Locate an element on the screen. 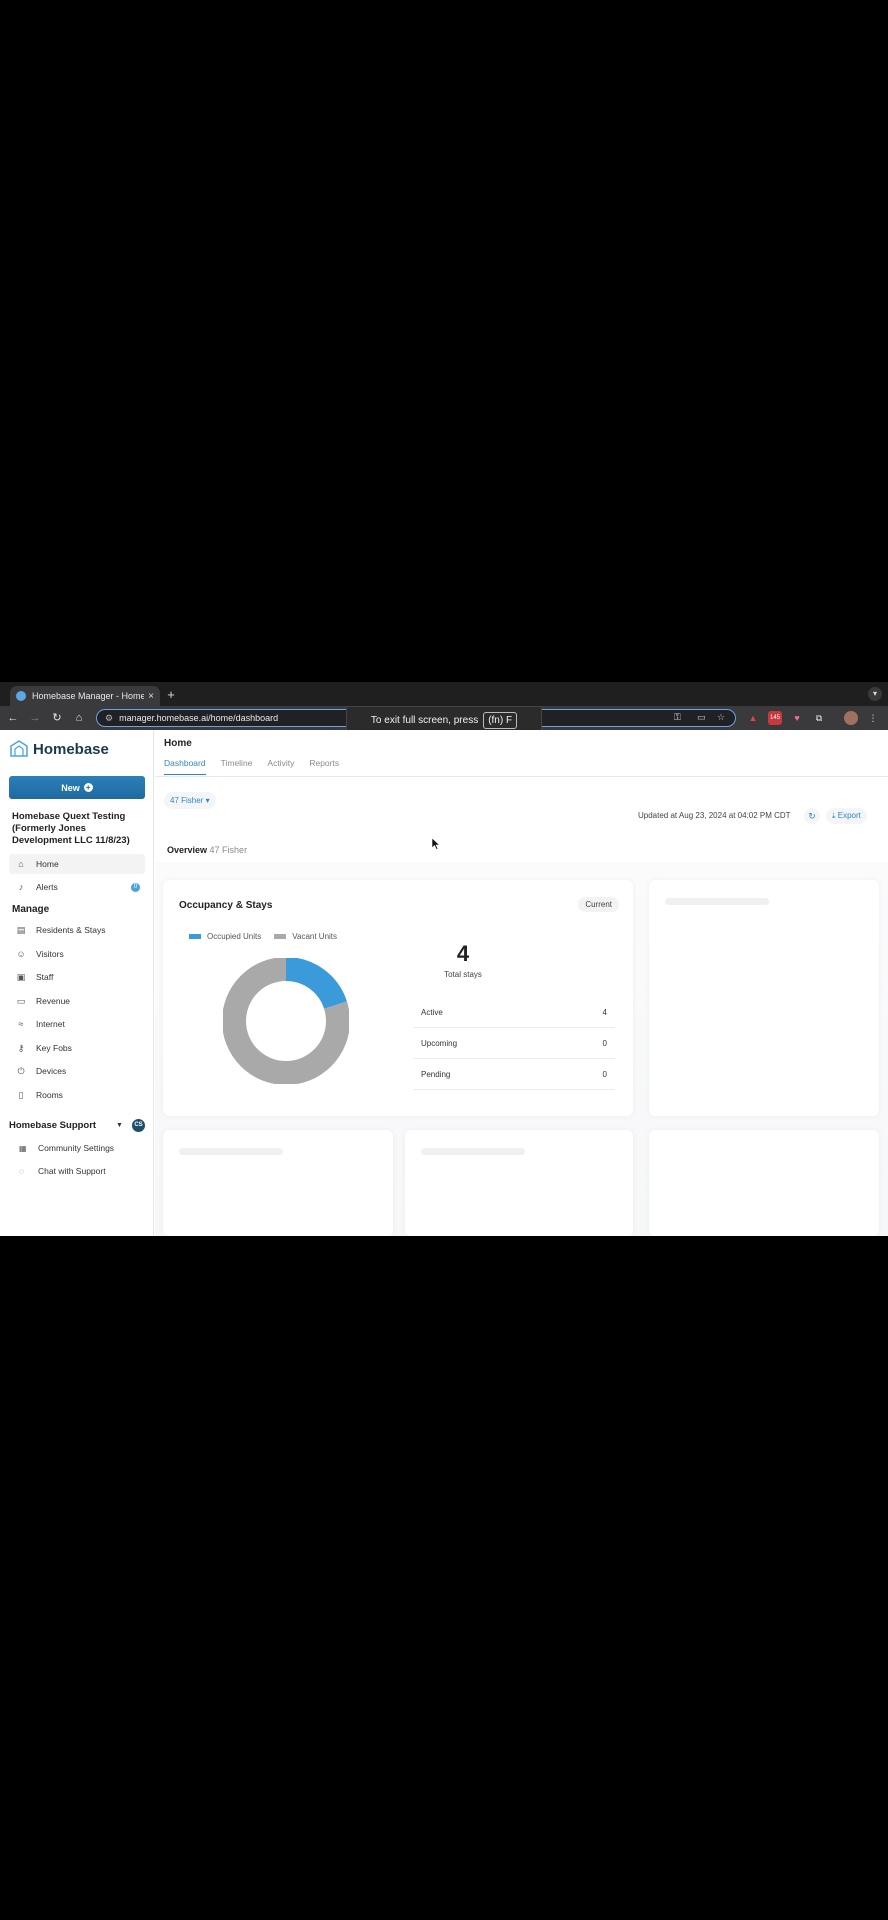 Image resolution: width=888 pixels, height=1920 pixels. sidebar-item-label: Visitors is located at coordinates (50, 954).